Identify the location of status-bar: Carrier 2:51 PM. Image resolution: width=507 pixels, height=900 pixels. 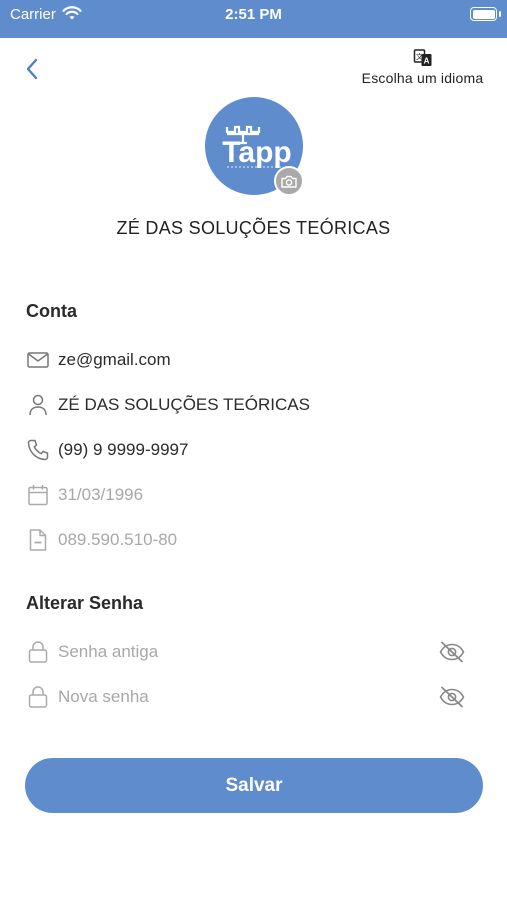
(253, 19).